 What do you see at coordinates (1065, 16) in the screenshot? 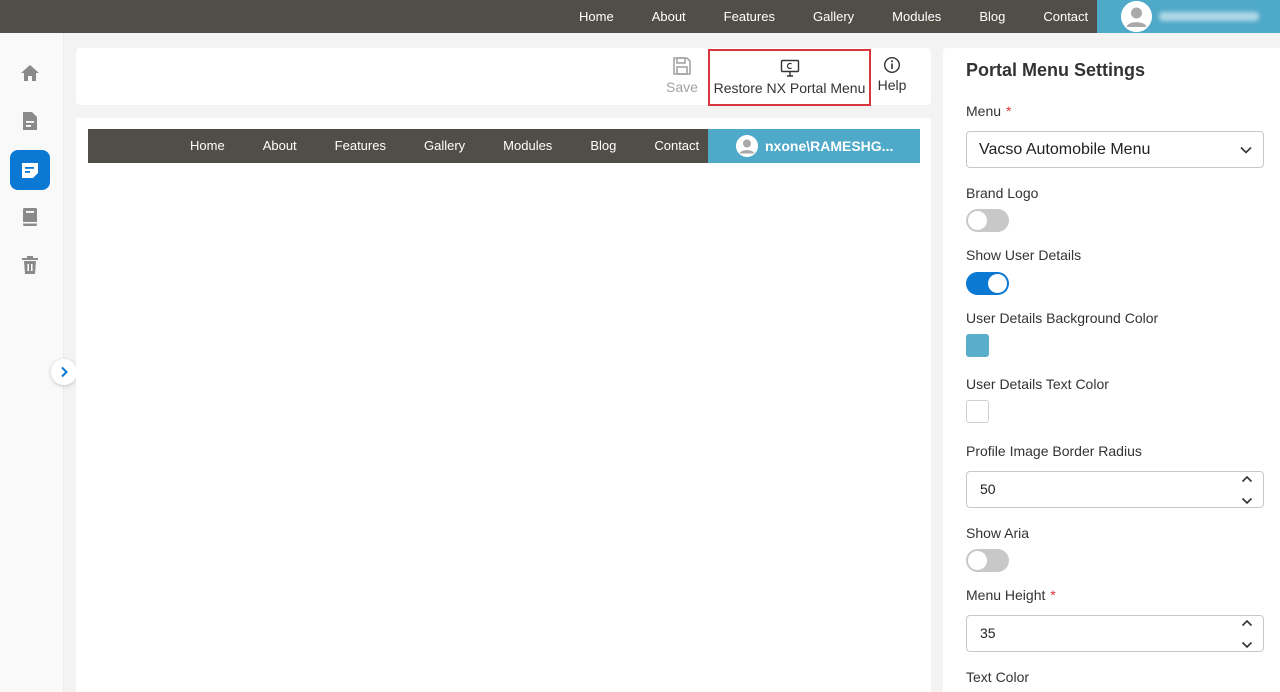
I see `top-nav-contact: Contact` at bounding box center [1065, 16].